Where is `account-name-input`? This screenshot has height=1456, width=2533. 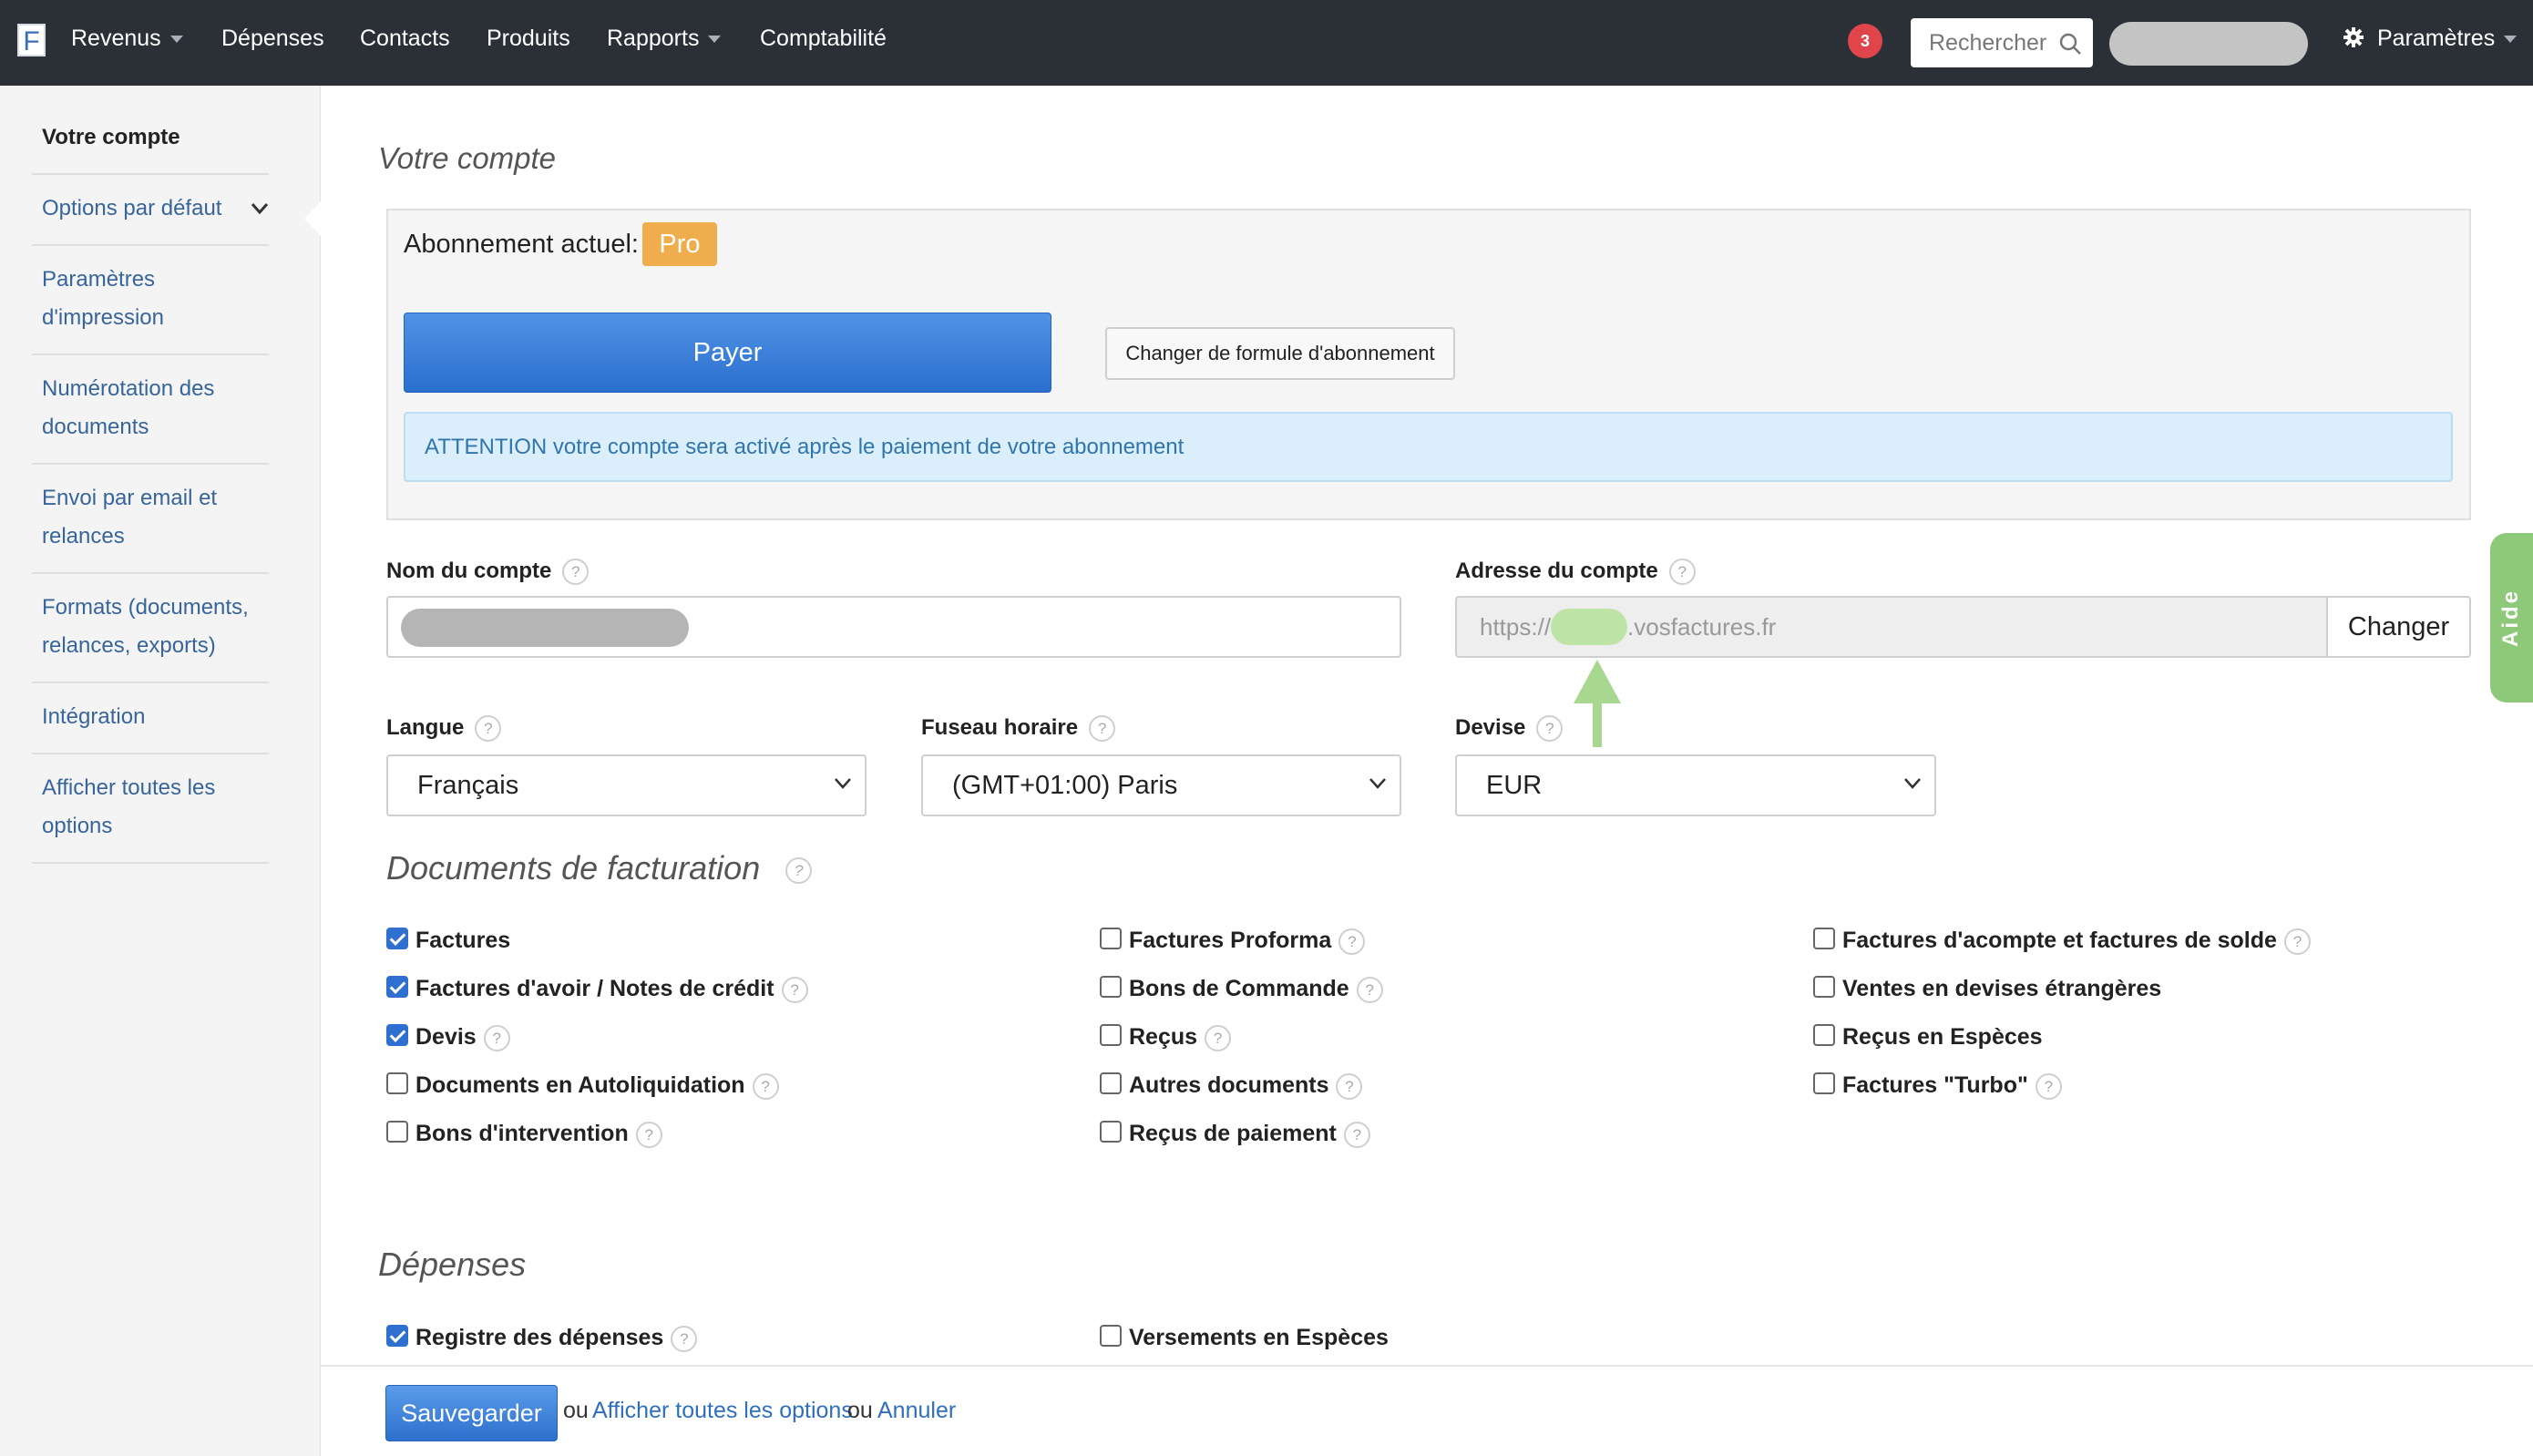
account-name-input is located at coordinates (893, 627).